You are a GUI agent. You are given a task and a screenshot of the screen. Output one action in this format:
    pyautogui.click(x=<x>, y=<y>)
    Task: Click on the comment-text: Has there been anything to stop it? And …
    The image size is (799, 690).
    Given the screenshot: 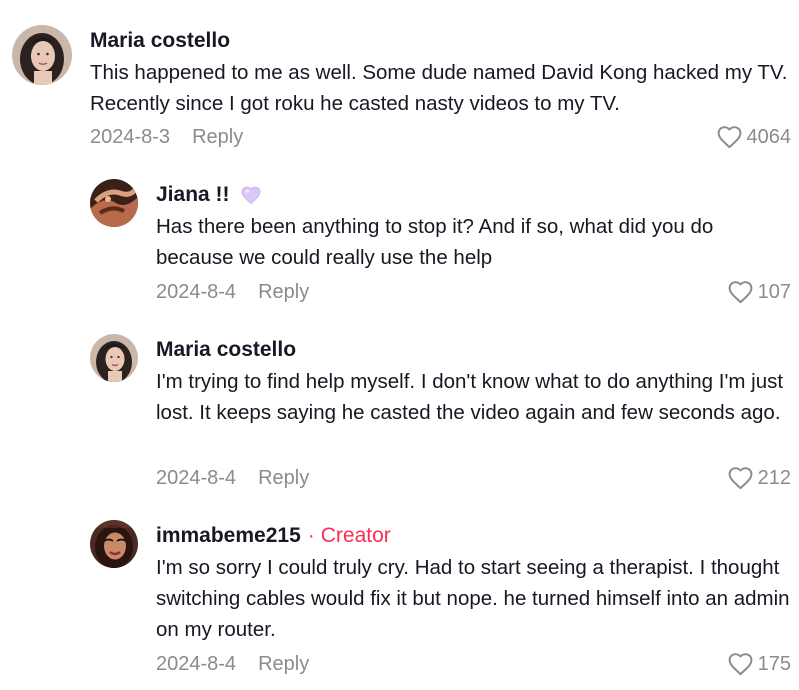 What is the action you would take?
    pyautogui.click(x=435, y=242)
    